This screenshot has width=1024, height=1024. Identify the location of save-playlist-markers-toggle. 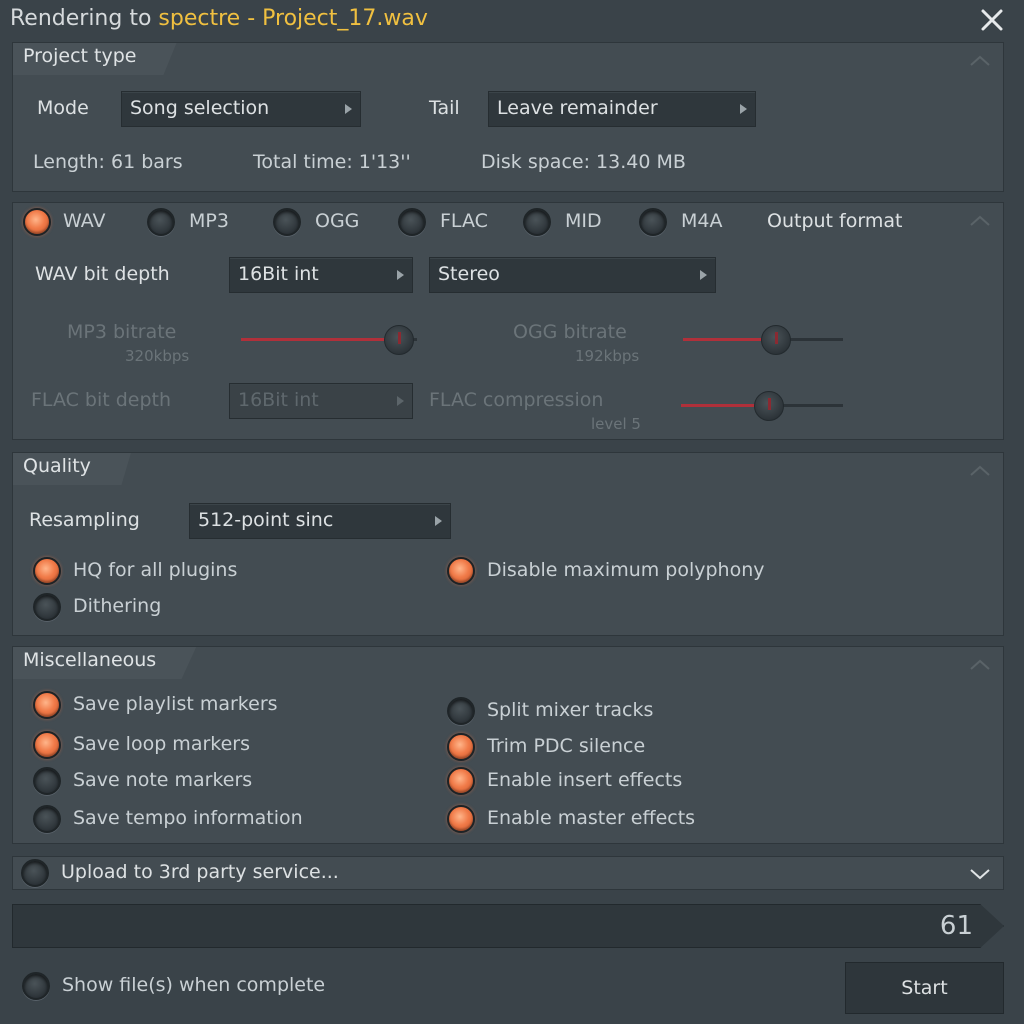
(47, 705).